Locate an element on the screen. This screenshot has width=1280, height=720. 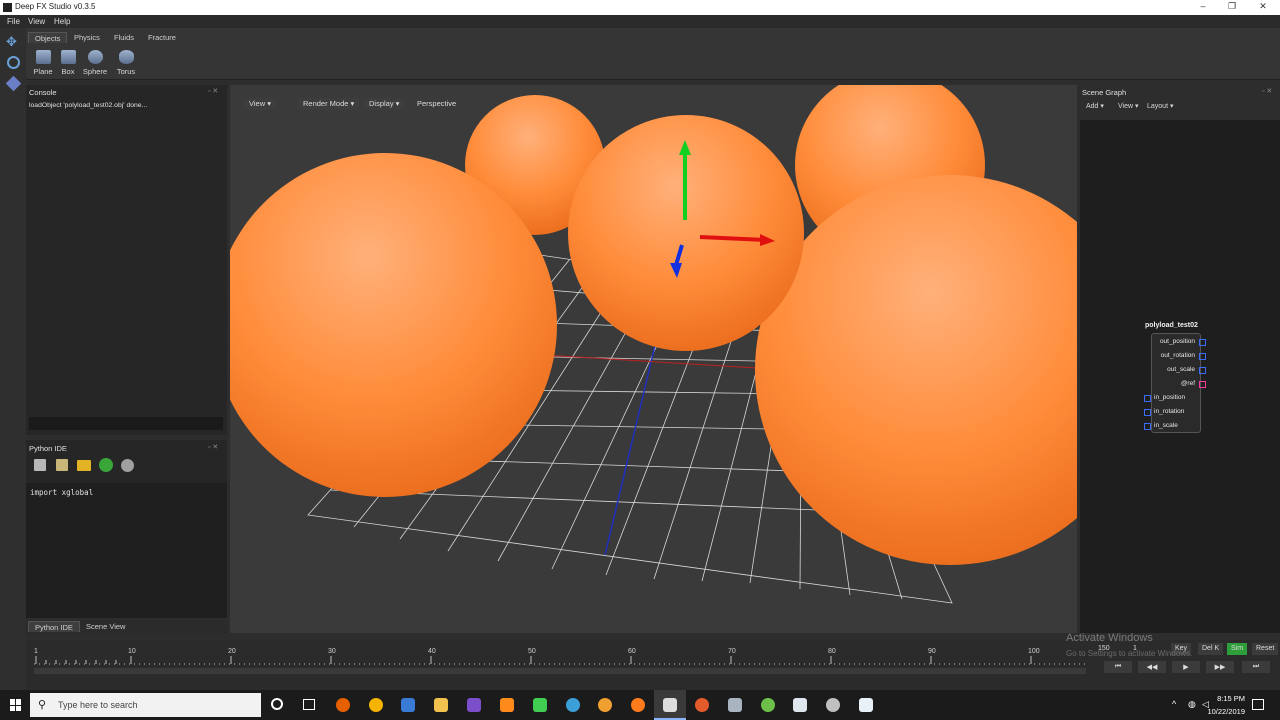
qt-creator-icon is located at coordinates (540, 705).